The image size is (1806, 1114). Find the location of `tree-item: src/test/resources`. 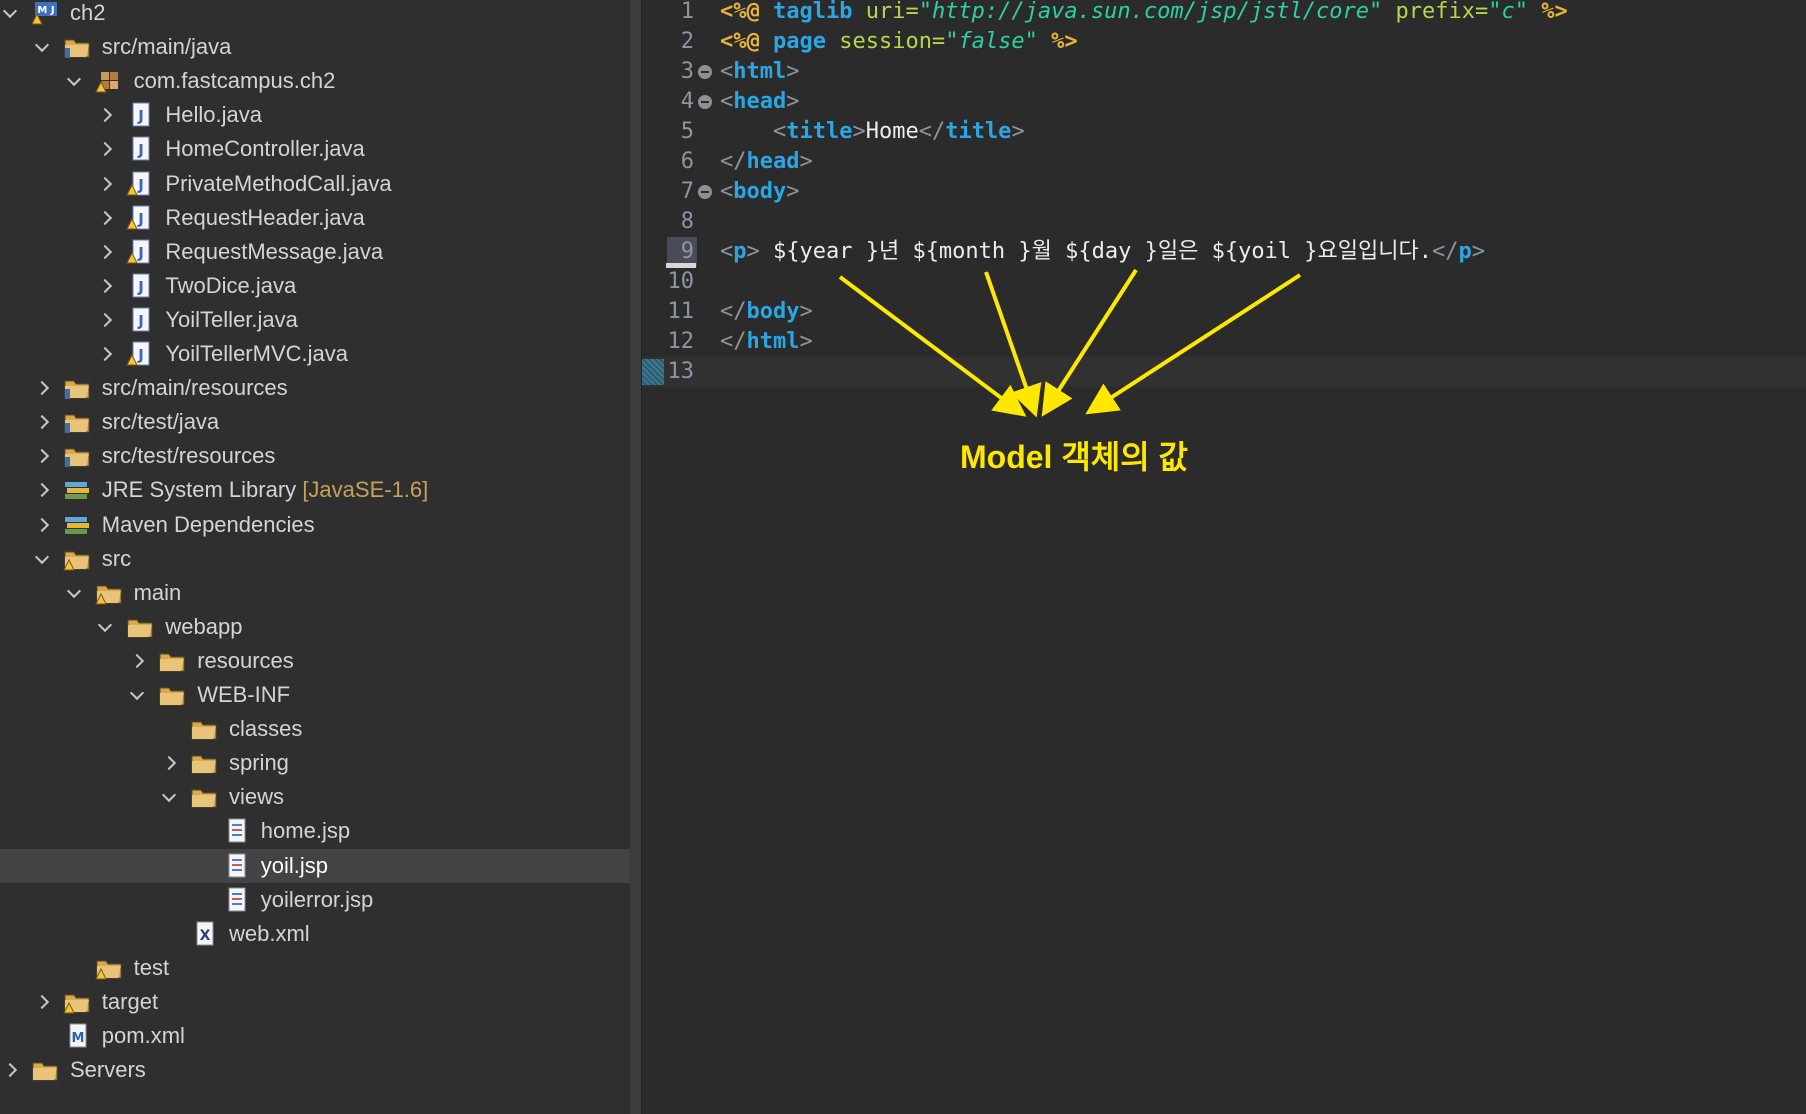

tree-item: src/test/resources is located at coordinates (315, 456).